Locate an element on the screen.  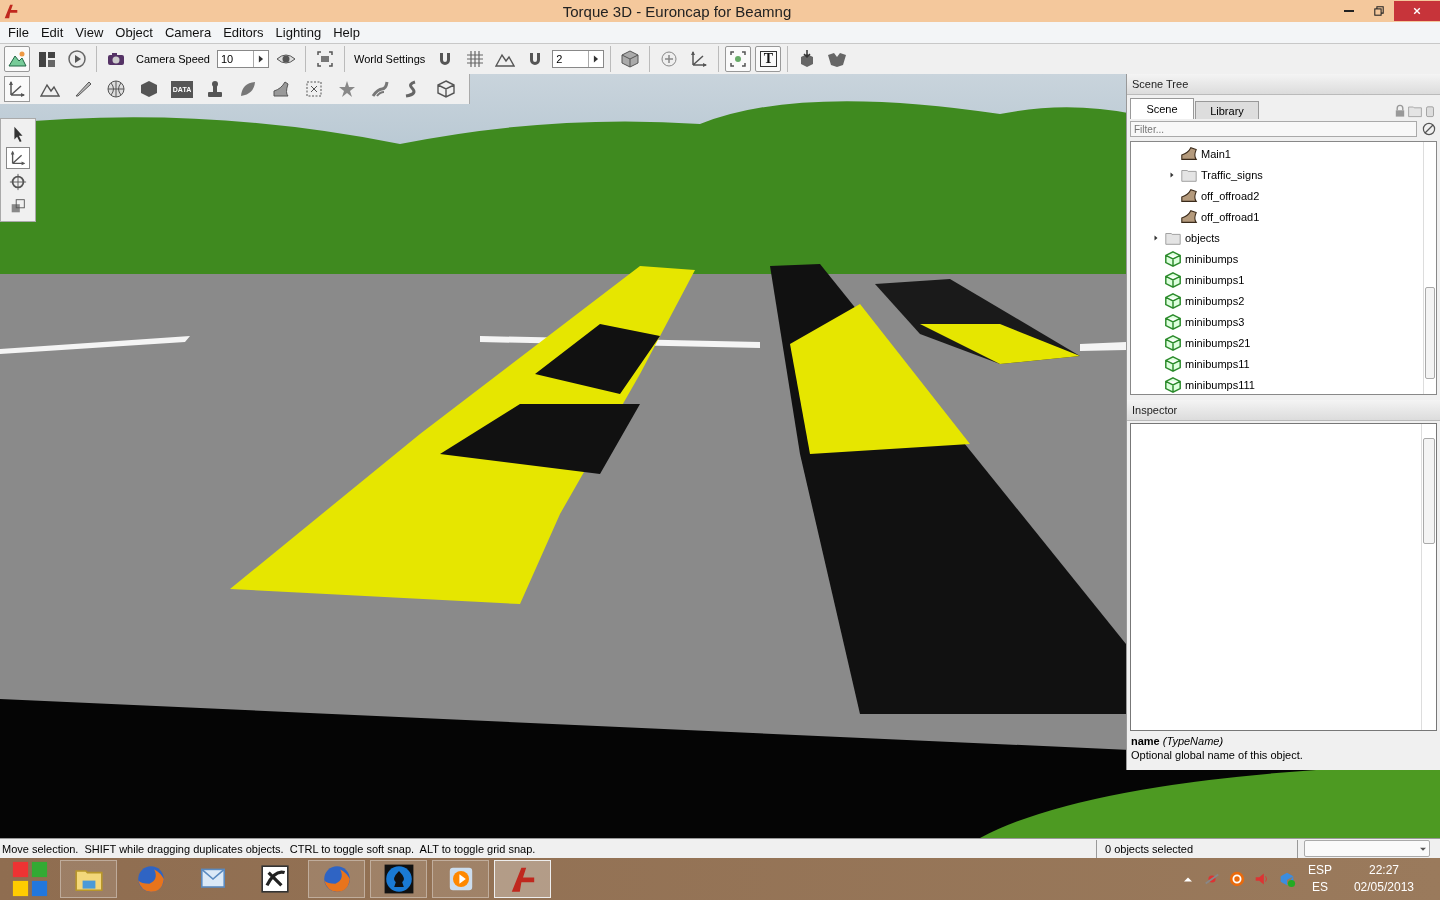
status-hint: Move selection. SHIFT while dragging duplicates objects. CTRL to toggle soft snap. ALT to toggle grid snap. is located at coordinates (269, 848).